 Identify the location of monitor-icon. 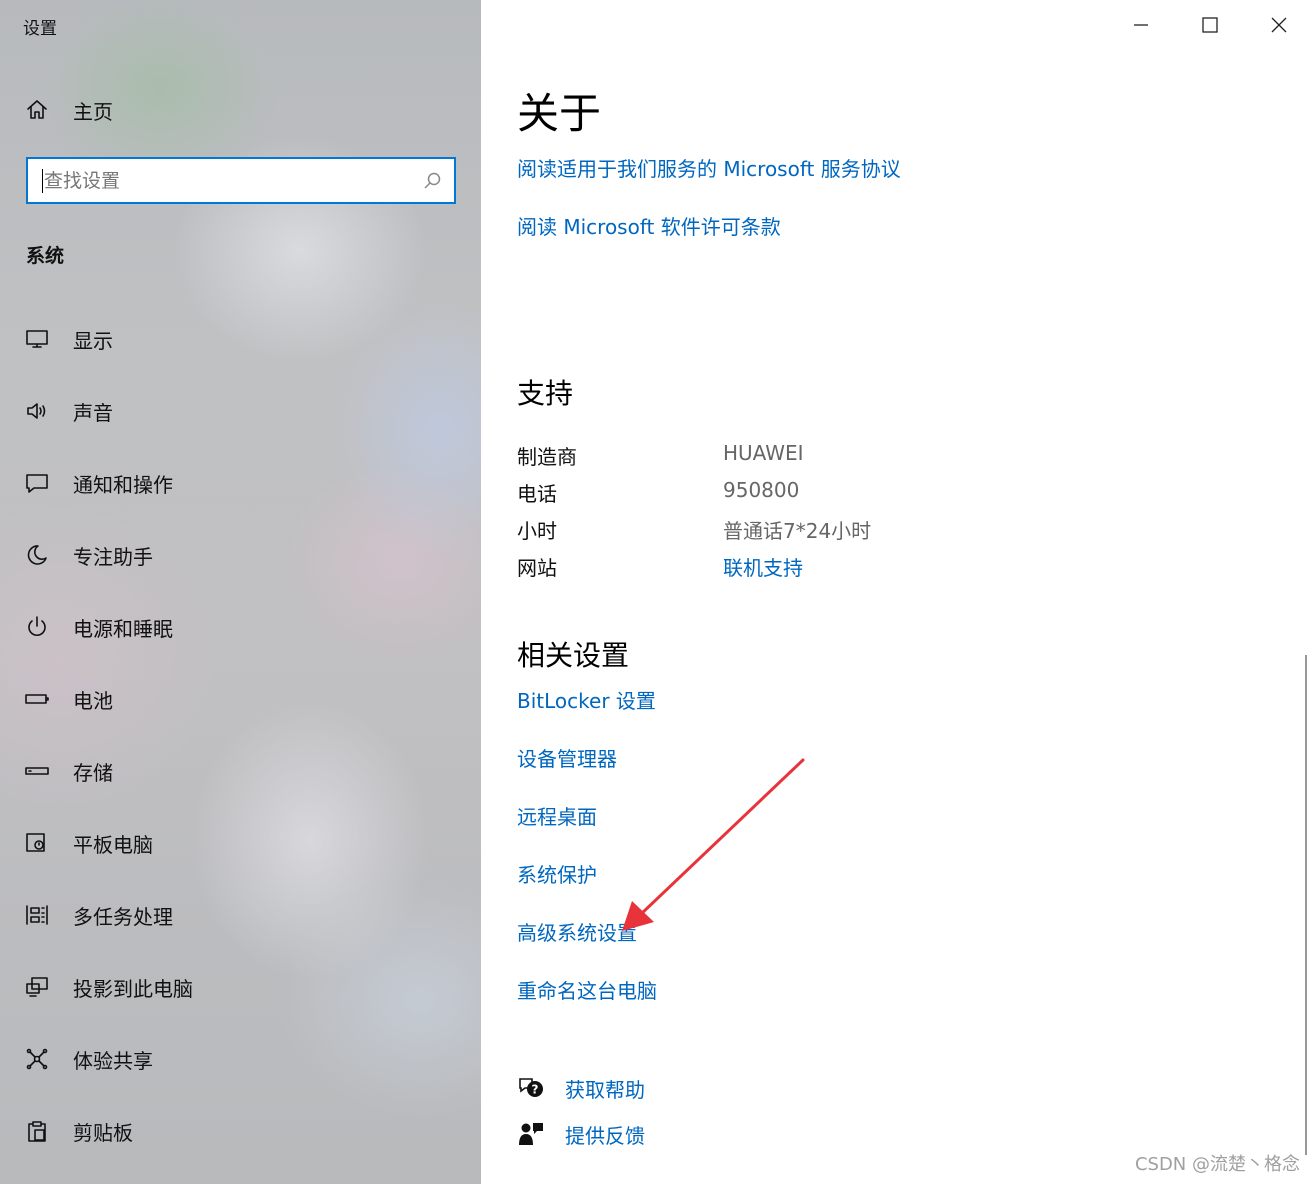
(37, 339).